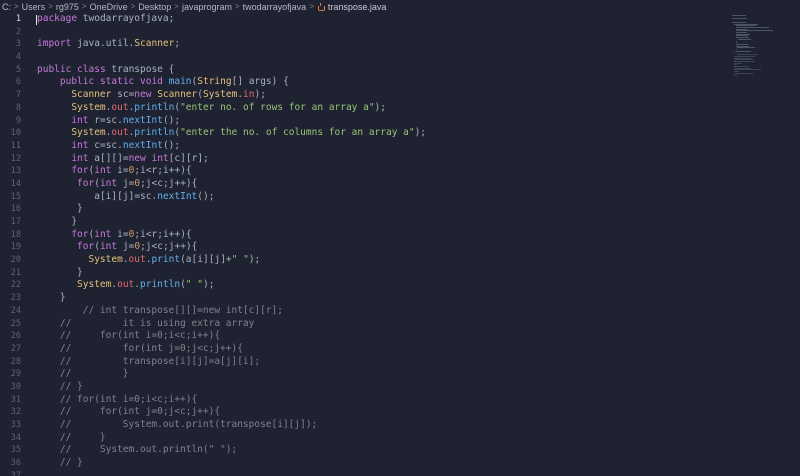 The width and height of the screenshot is (800, 476). Describe the element at coordinates (364, 70) in the screenshot. I see `code-line: 5 public class transpose {` at that location.